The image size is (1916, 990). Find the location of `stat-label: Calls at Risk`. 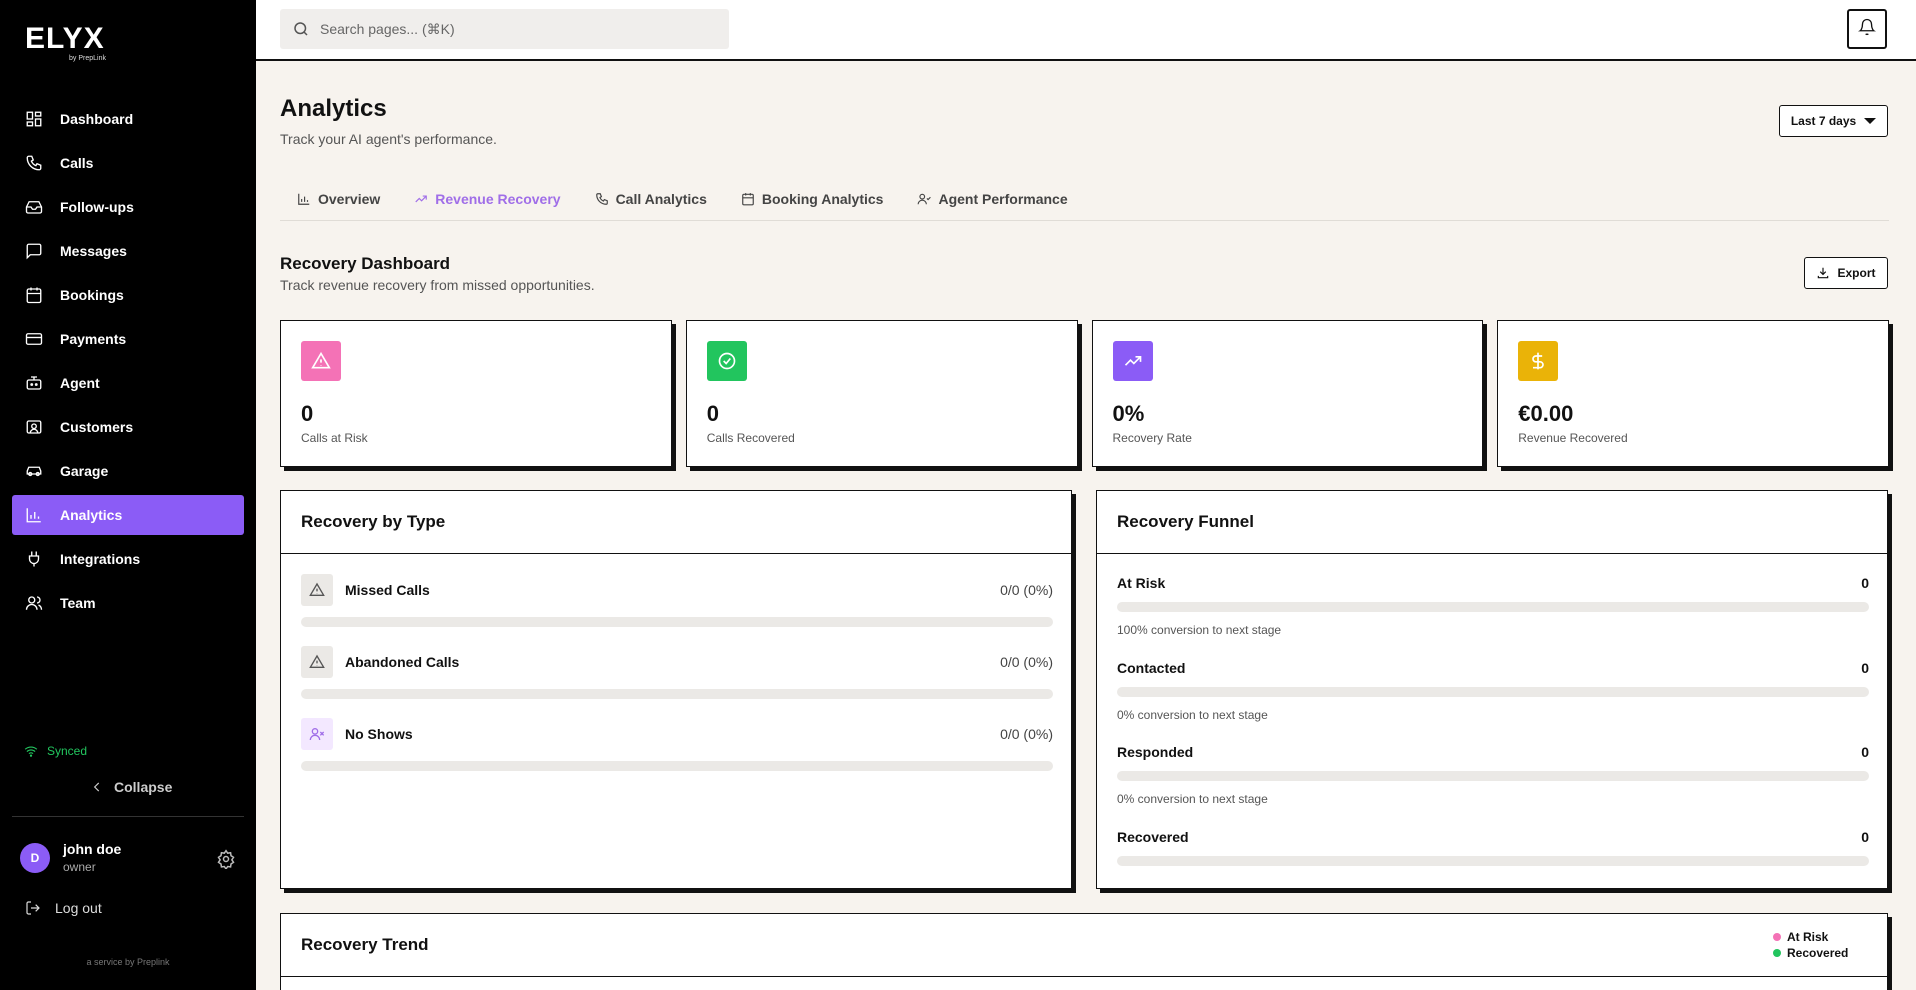

stat-label: Calls at Risk is located at coordinates (334, 438).